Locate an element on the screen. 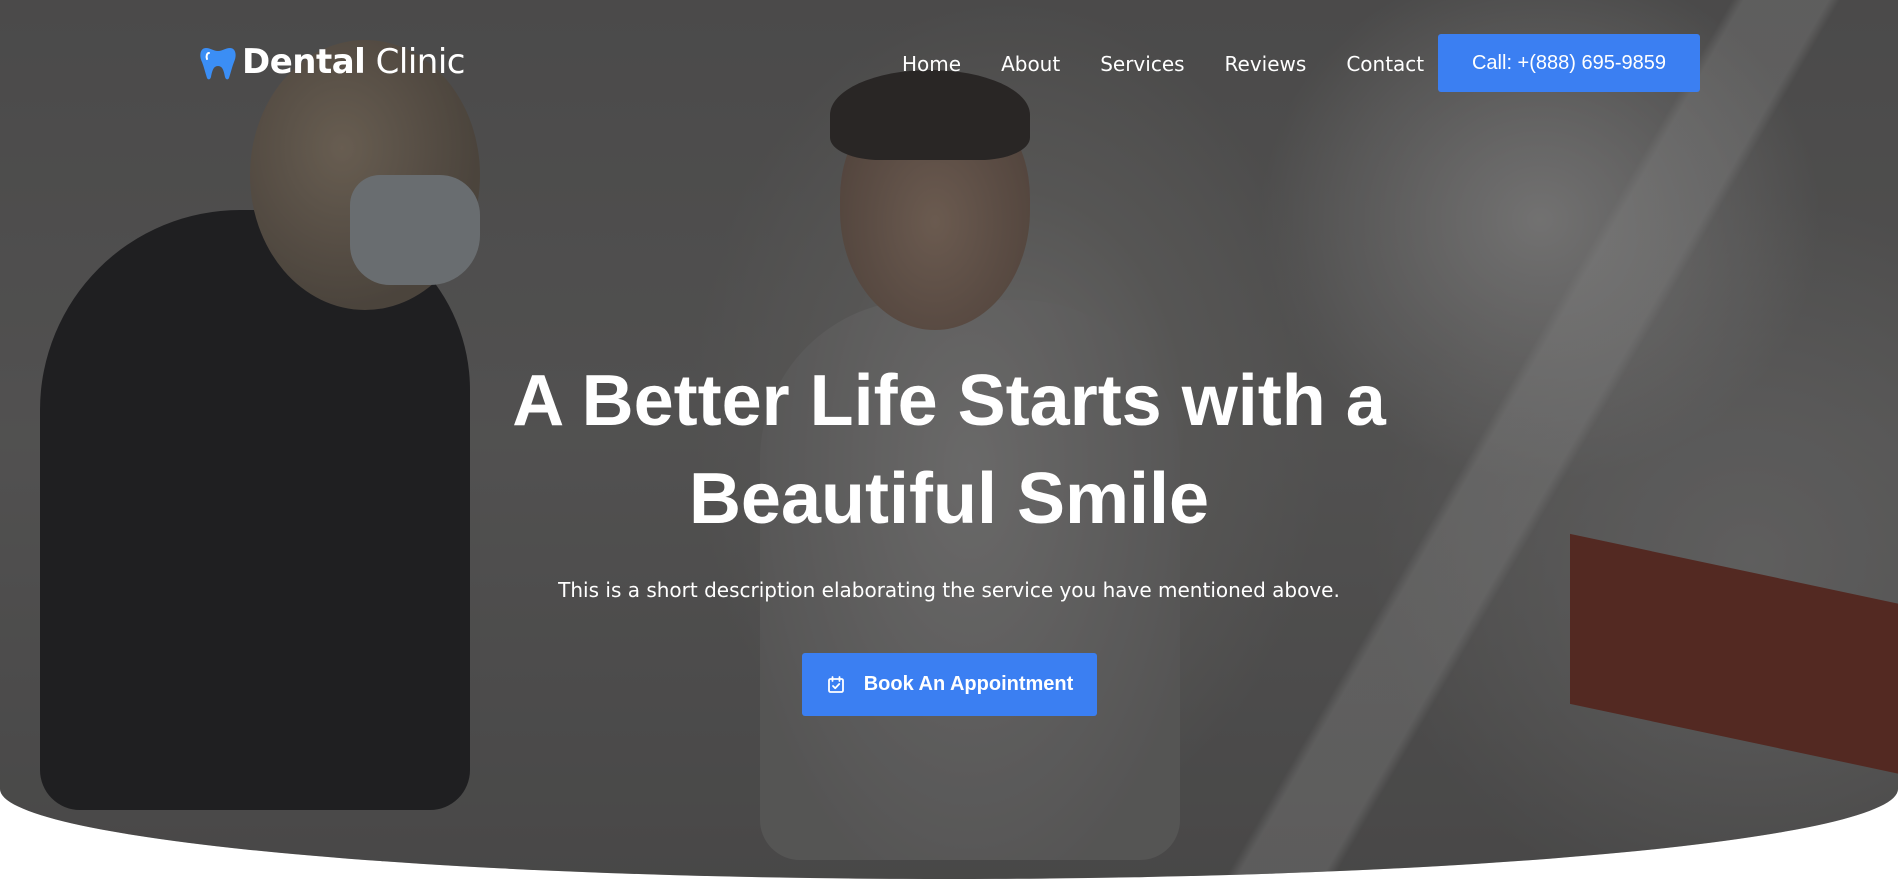 Image resolution: width=1898 pixels, height=879 pixels. calendar-check-icon is located at coordinates (835, 684).